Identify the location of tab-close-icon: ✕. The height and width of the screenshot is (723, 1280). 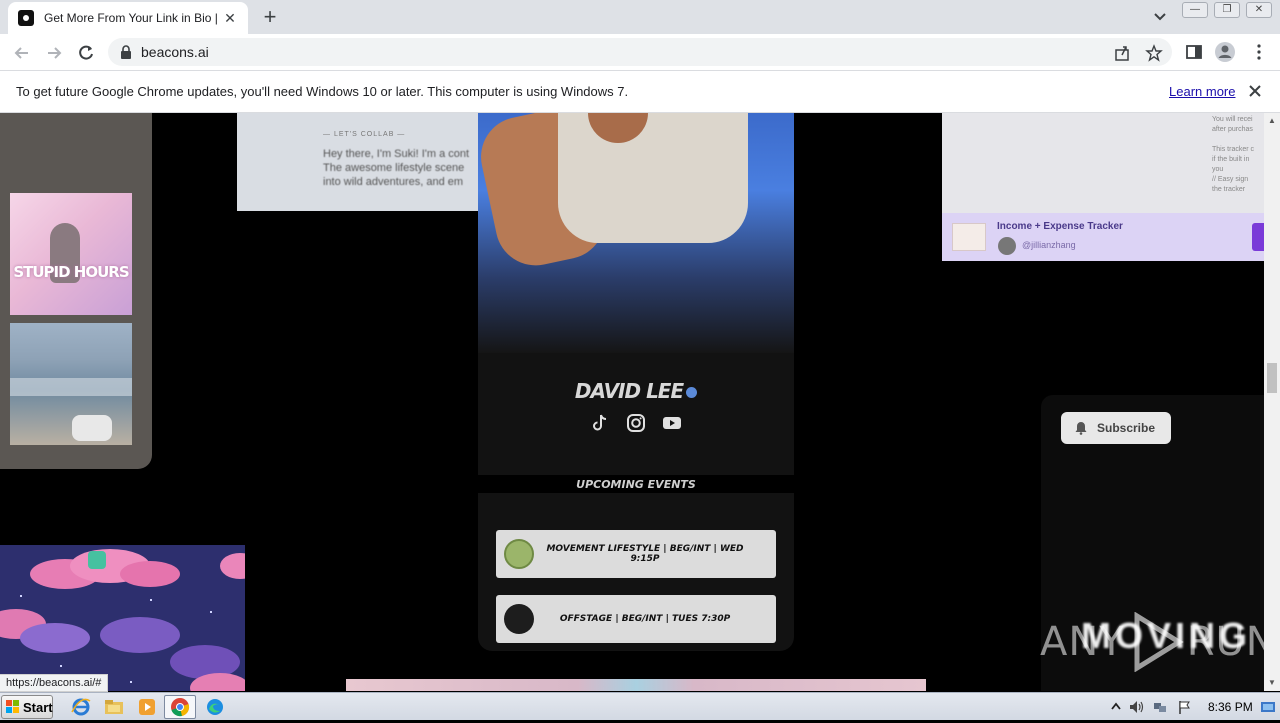
(230, 18).